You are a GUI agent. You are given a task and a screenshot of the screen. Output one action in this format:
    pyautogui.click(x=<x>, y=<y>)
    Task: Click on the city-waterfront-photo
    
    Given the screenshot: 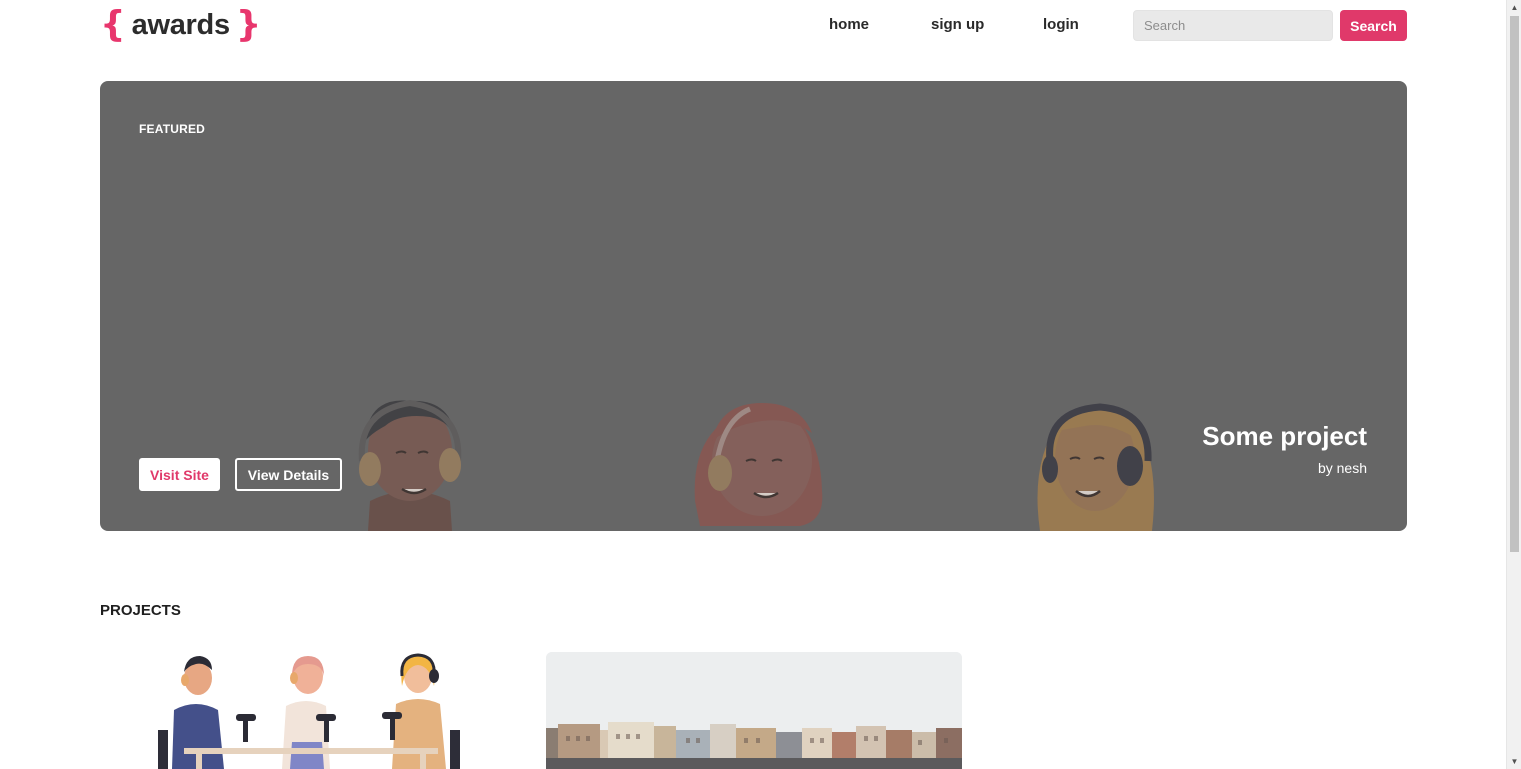 What is the action you would take?
    pyautogui.click(x=754, y=710)
    